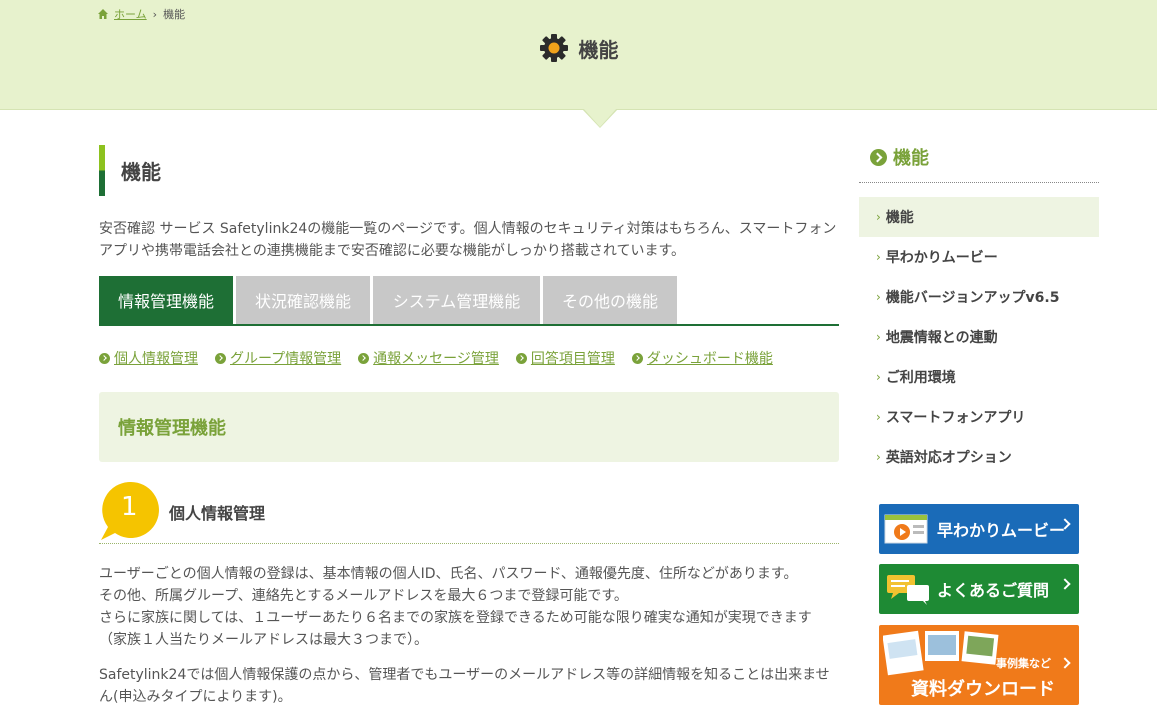  I want to click on feature-title: 個人情報管理, so click(217, 513).